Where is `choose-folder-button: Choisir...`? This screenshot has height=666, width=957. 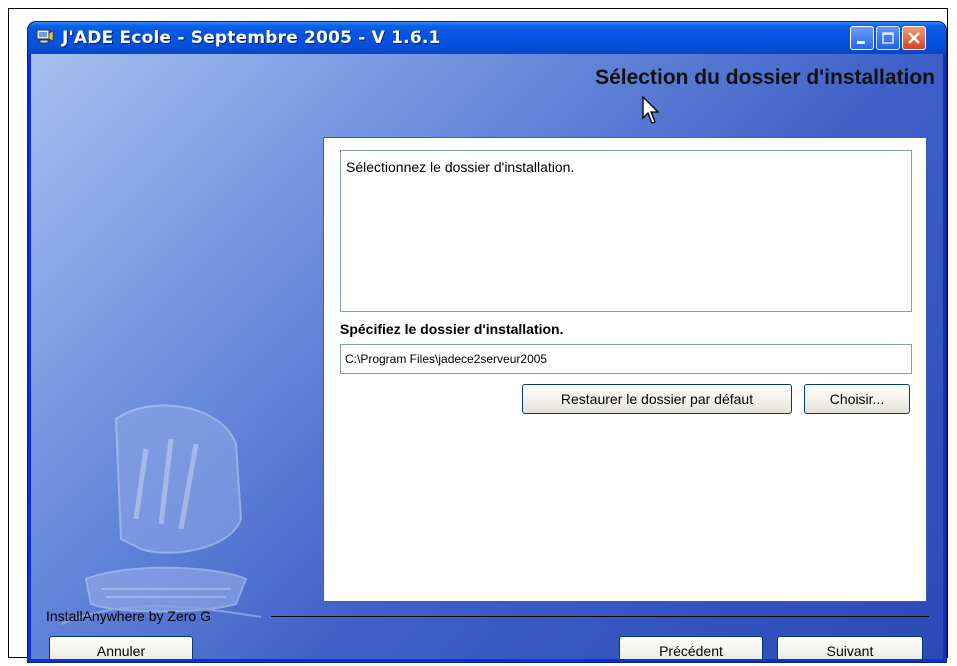 choose-folder-button: Choisir... is located at coordinates (857, 399).